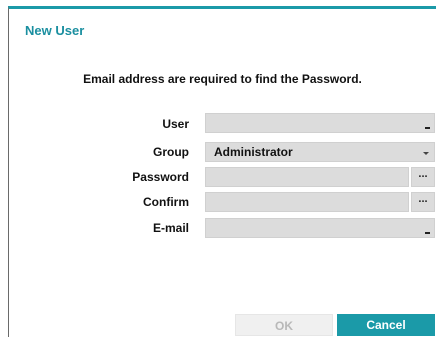  Describe the element at coordinates (171, 152) in the screenshot. I see `group-label: Group` at that location.